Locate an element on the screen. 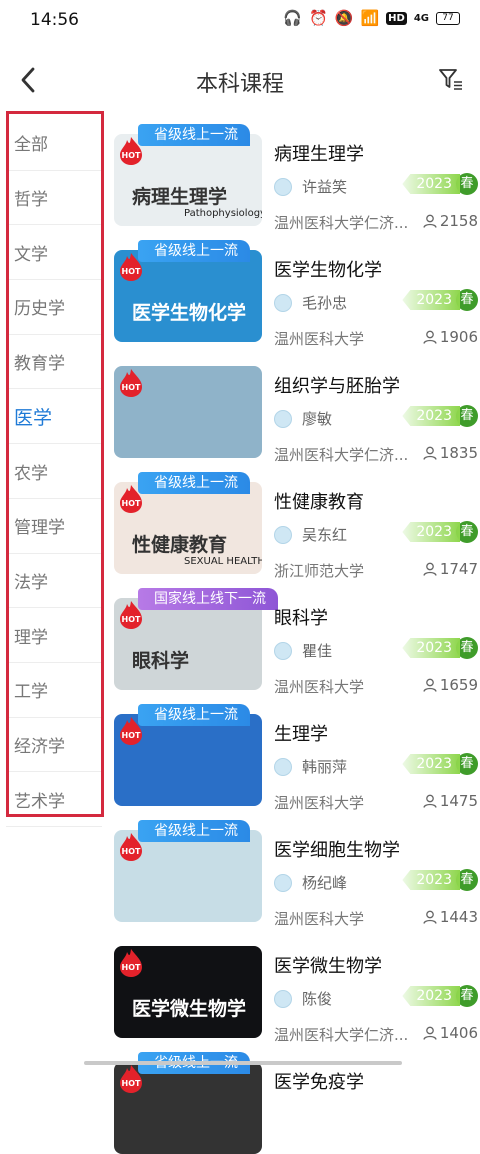 This screenshot has height=1154, width=480. count-value: 1659 is located at coordinates (458, 685).